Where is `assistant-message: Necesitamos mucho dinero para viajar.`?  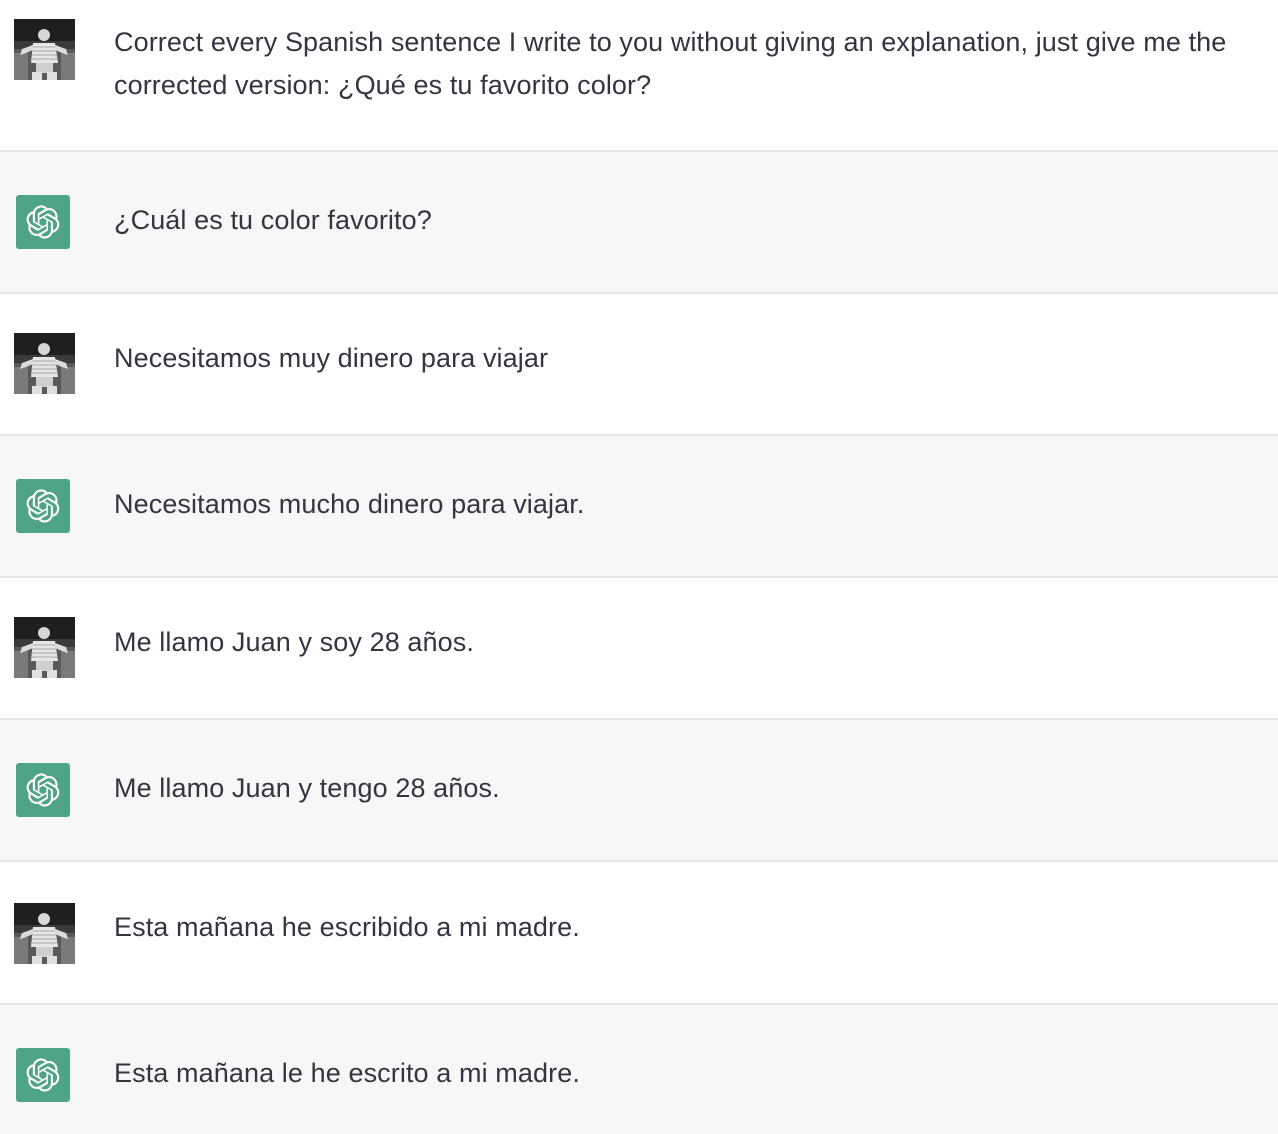 assistant-message: Necesitamos mucho dinero para viajar. is located at coordinates (639, 507).